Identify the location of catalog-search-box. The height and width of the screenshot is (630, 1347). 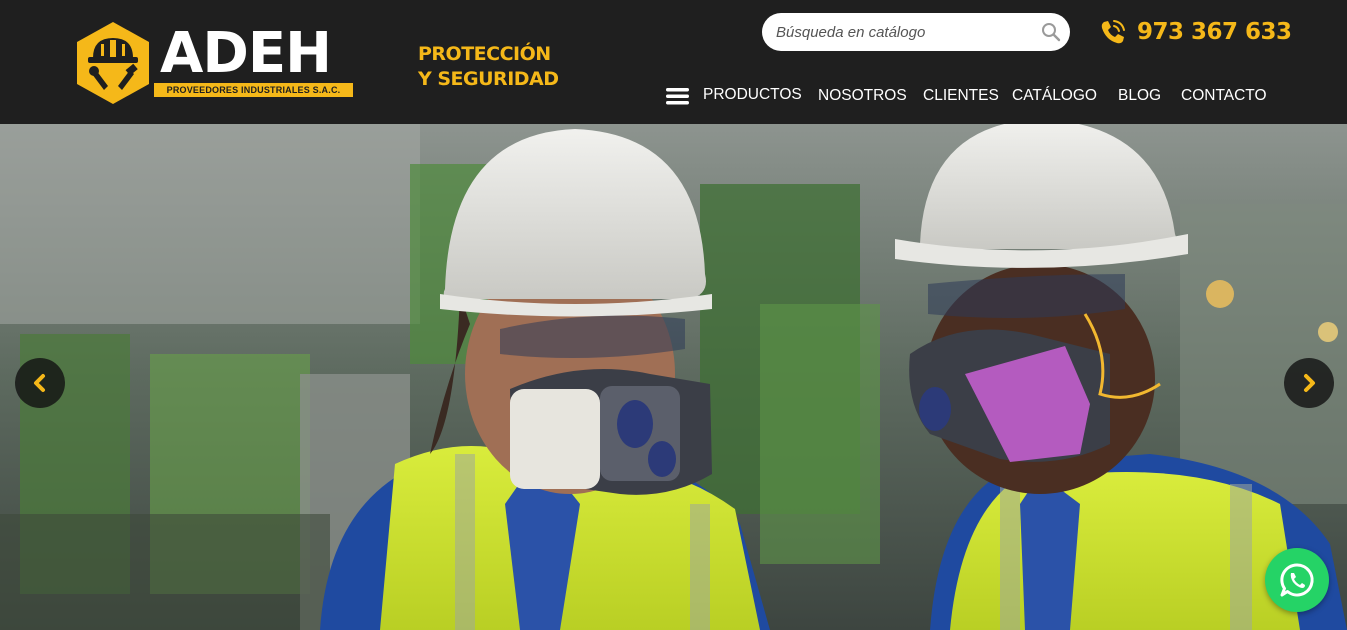
(916, 32).